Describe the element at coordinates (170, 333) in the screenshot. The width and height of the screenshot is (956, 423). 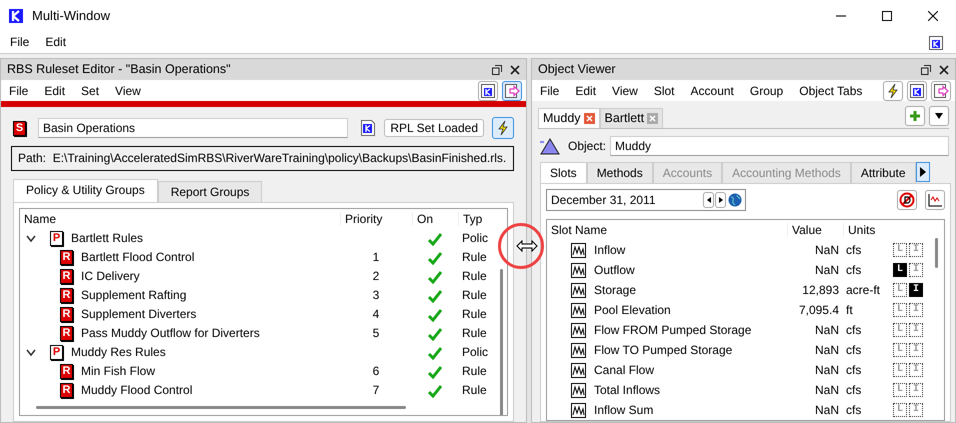
I see `tree-item: Pass Muddy Outflow for Diverters` at that location.